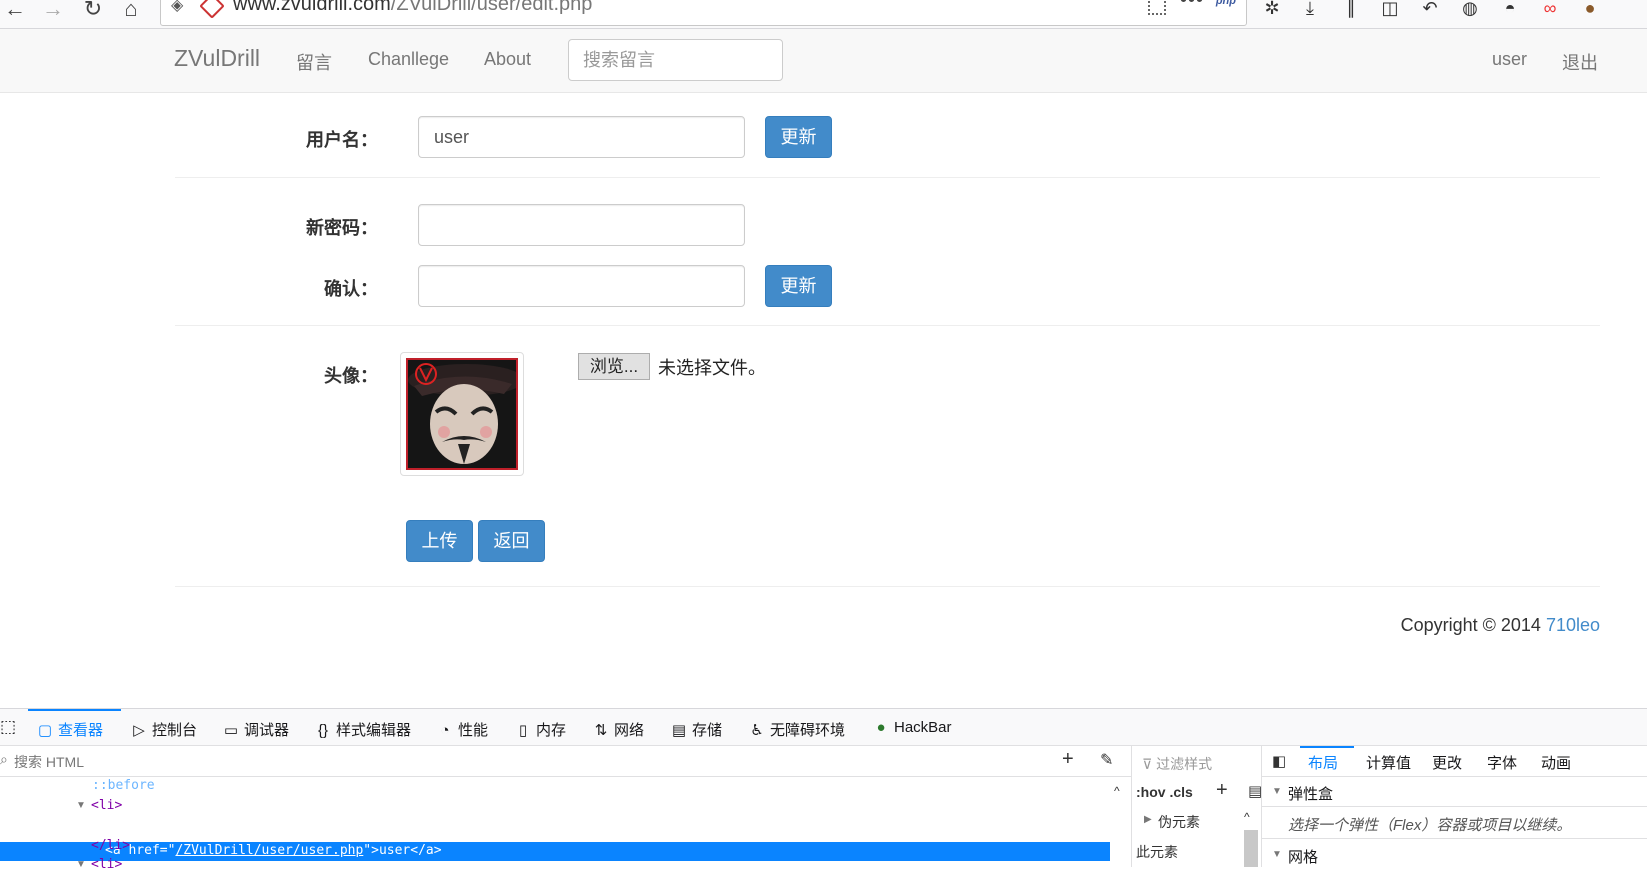 Image resolution: width=1647 pixels, height=872 pixels. Describe the element at coordinates (93, 11) in the screenshot. I see `reload-icon: ↻` at that location.